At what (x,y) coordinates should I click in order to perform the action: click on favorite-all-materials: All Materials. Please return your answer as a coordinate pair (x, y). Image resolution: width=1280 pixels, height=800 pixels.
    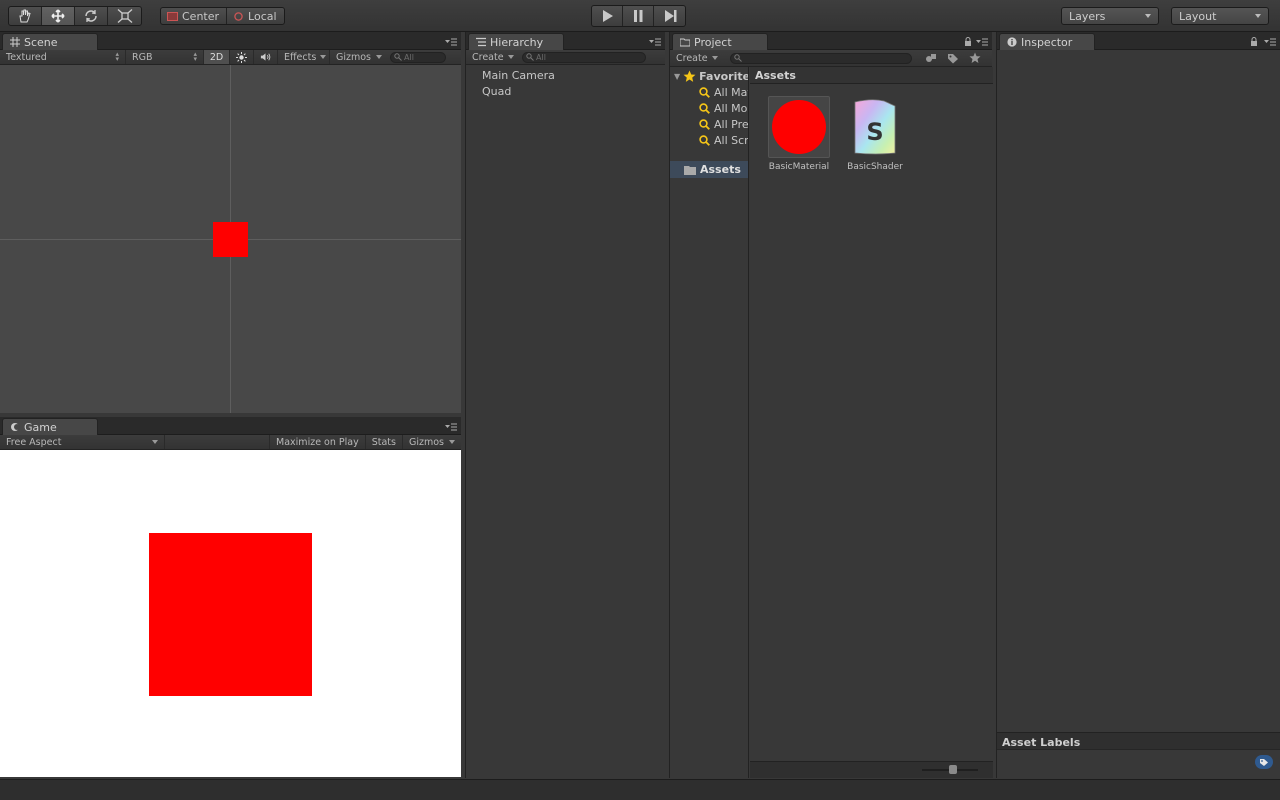
    Looking at the image, I should click on (723, 92).